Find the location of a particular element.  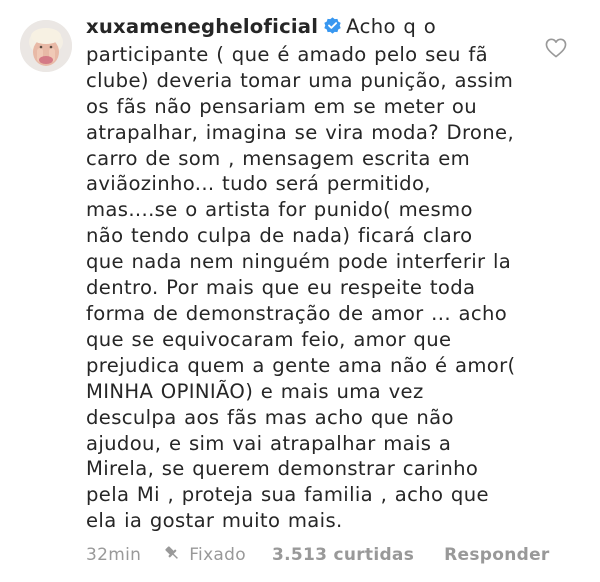

verified-badge-icon is located at coordinates (332, 29).